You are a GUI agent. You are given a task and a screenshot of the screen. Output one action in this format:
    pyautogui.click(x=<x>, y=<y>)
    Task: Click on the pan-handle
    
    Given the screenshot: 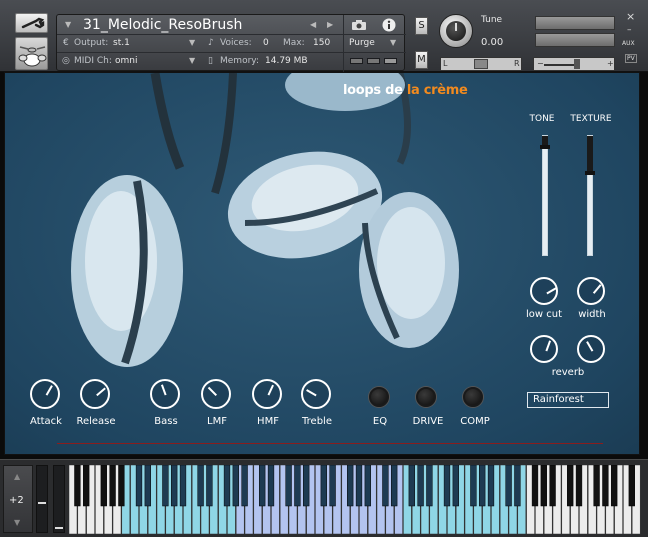 What is the action you would take?
    pyautogui.click(x=481, y=64)
    